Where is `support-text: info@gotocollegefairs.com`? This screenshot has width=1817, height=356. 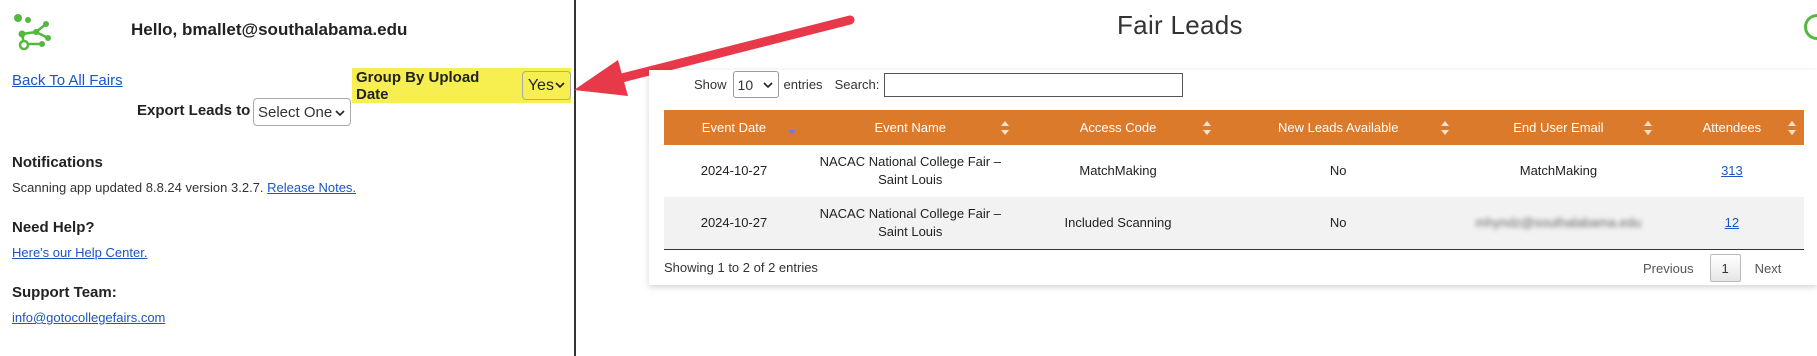 support-text: info@gotocollegefairs.com is located at coordinates (88, 317).